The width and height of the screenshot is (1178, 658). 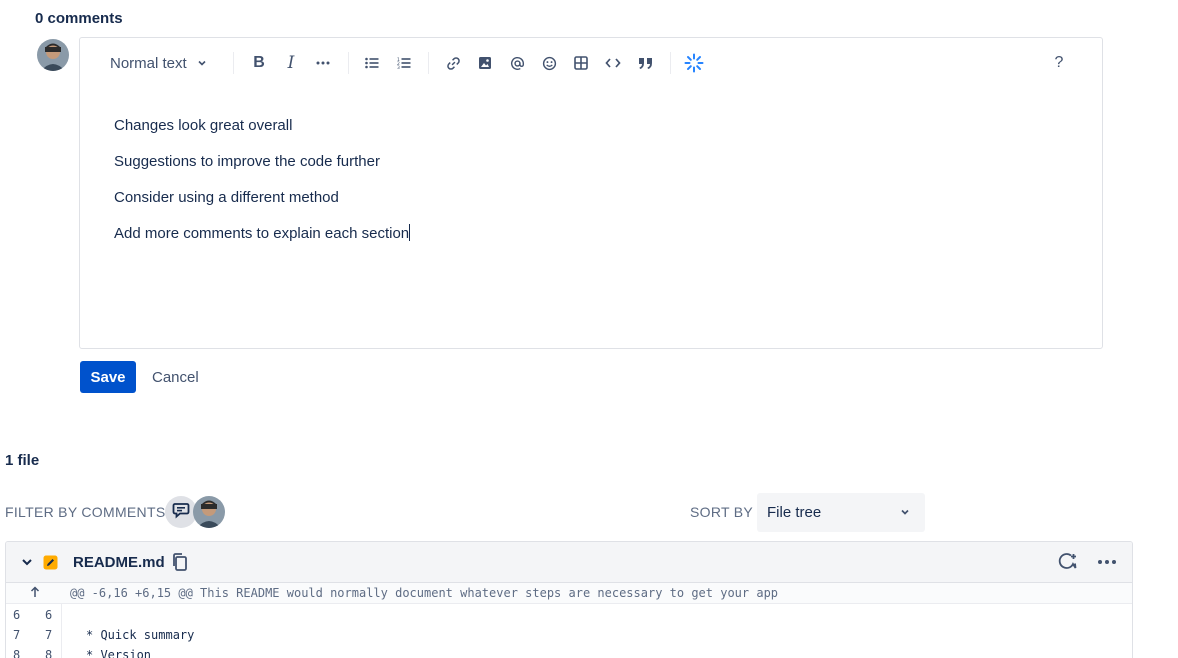 I want to click on diff-line: 8 8 * Version, so click(x=569, y=651).